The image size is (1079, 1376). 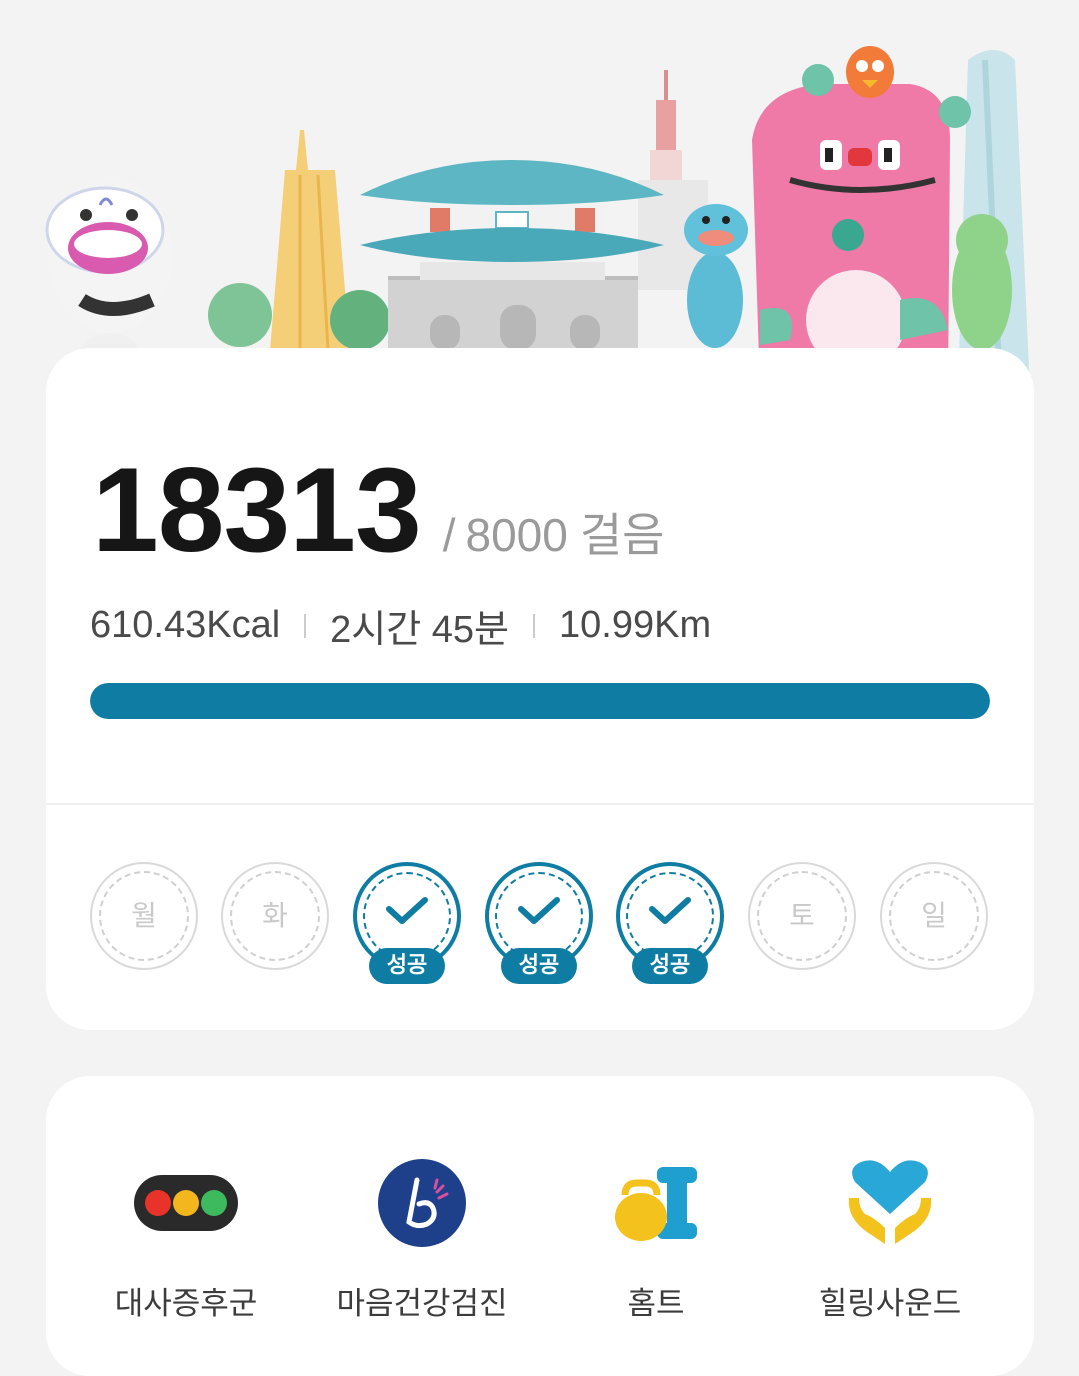 What do you see at coordinates (635, 625) in the screenshot?
I see `distance-value: 10.99Km` at bounding box center [635, 625].